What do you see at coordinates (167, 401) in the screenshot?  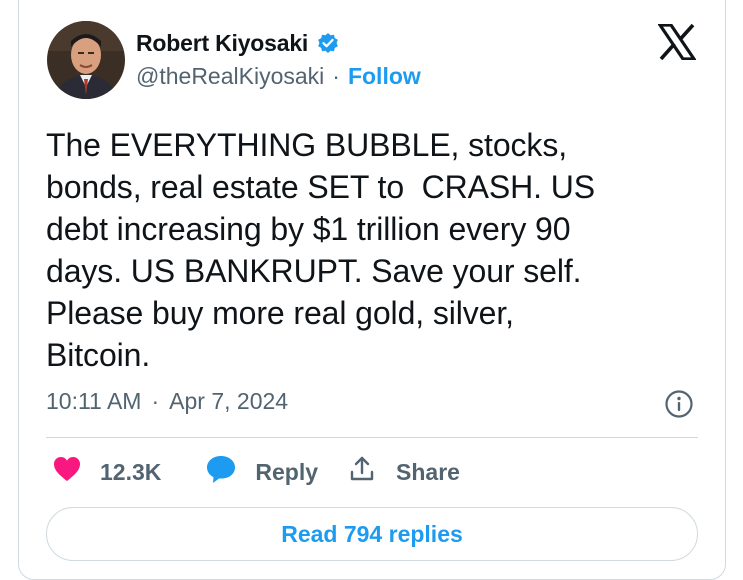 I see `tweet-timestamp: 10:11 AM · Apr 7, 2024` at bounding box center [167, 401].